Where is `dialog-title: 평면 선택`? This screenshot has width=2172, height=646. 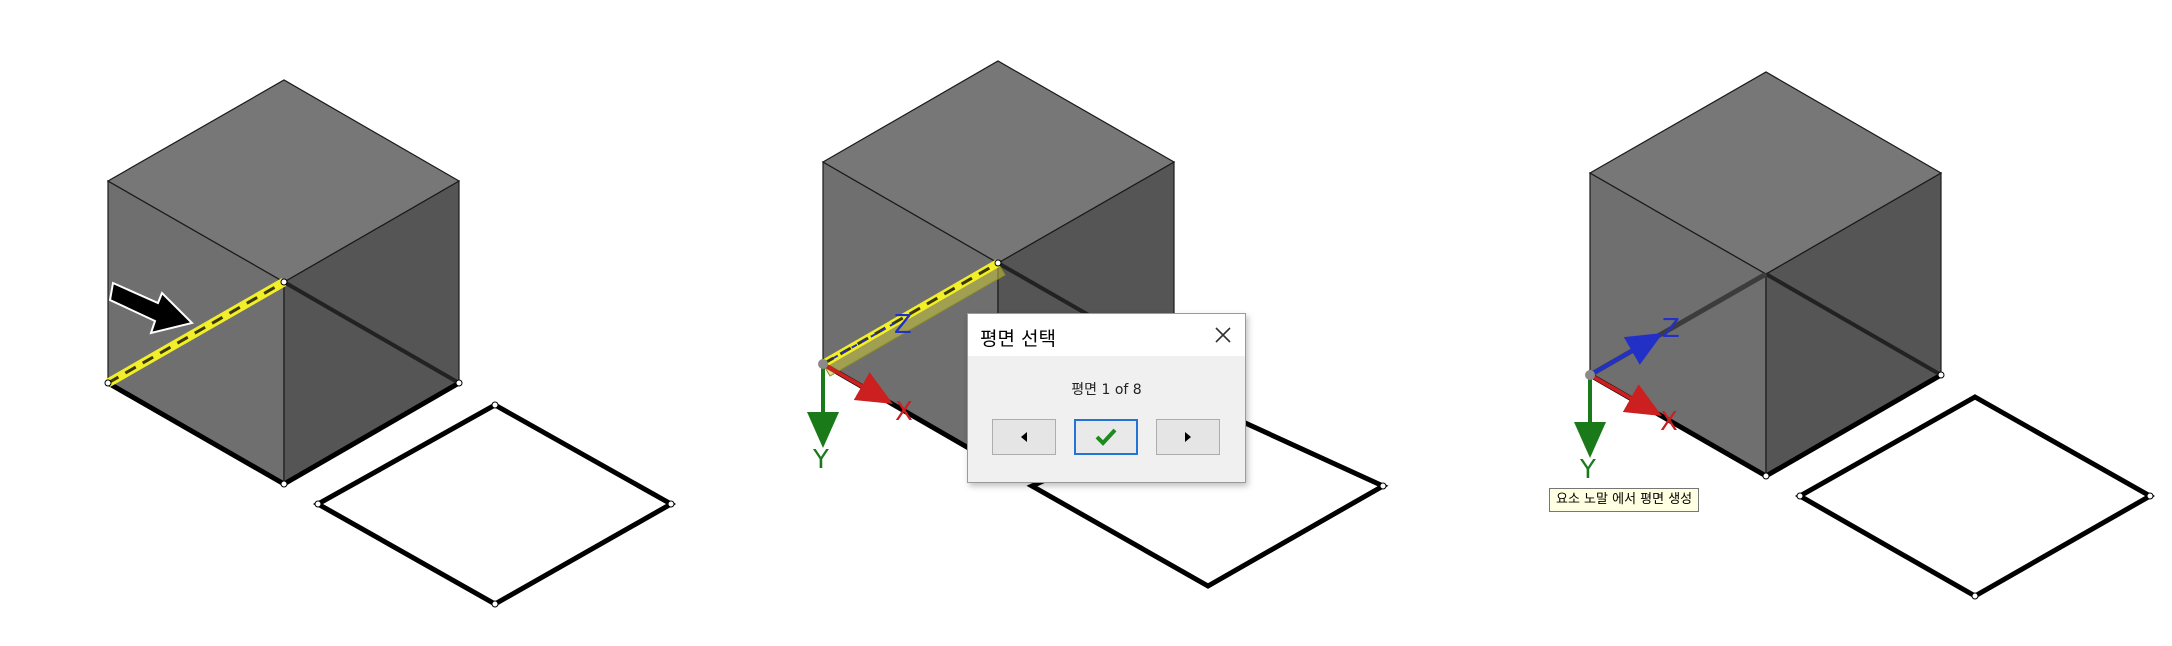 dialog-title: 평면 선택 is located at coordinates (1018, 339).